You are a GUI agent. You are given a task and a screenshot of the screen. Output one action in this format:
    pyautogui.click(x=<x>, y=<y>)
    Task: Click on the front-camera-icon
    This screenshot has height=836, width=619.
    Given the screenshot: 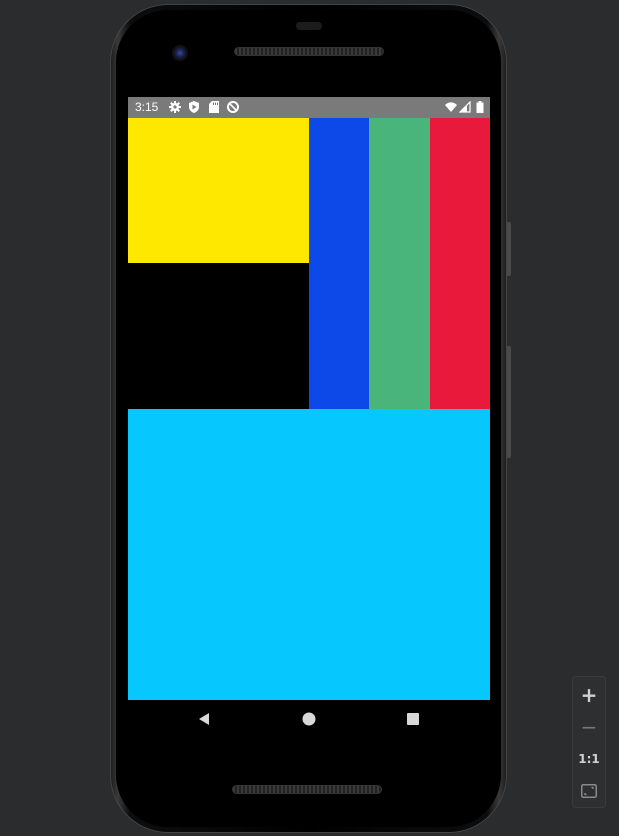 What is the action you would take?
    pyautogui.click(x=180, y=53)
    